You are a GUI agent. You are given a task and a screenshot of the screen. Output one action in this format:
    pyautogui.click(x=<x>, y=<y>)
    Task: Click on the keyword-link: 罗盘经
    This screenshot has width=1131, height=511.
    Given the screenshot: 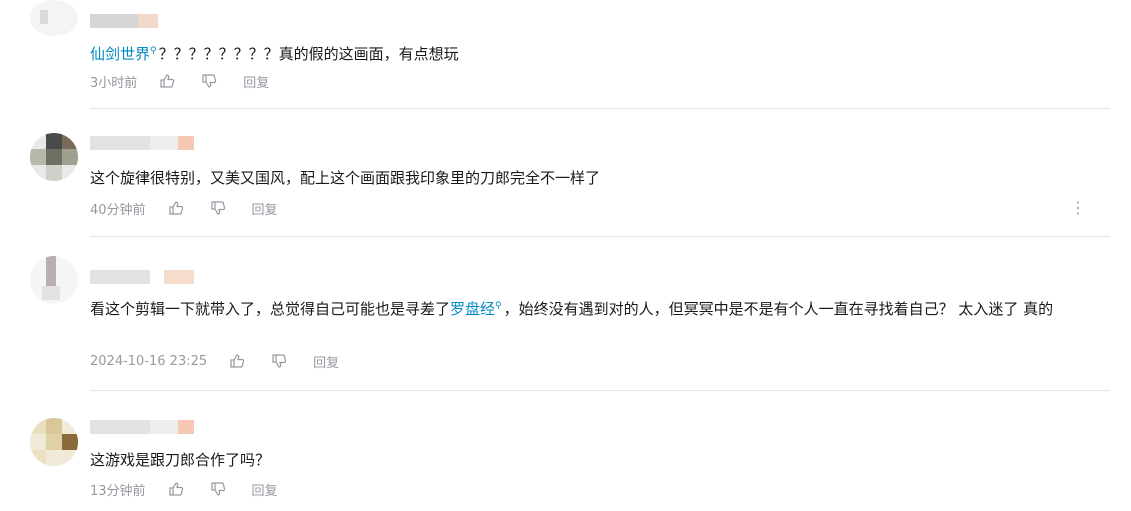 What is the action you would take?
    pyautogui.click(x=472, y=309)
    